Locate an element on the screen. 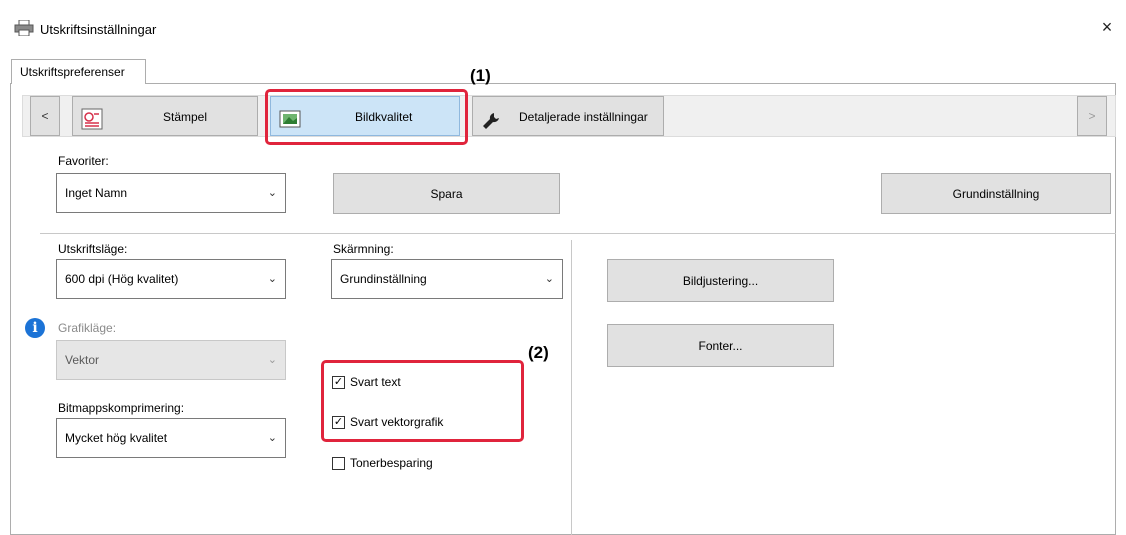 This screenshot has width=1126, height=535. screening-select: Grundinställning ⌄ is located at coordinates (447, 279).